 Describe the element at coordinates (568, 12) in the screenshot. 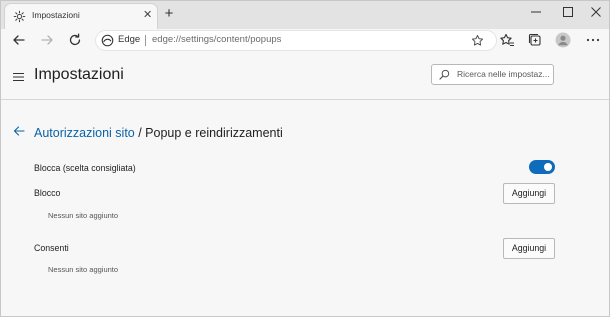

I see `maximize-icon` at that location.